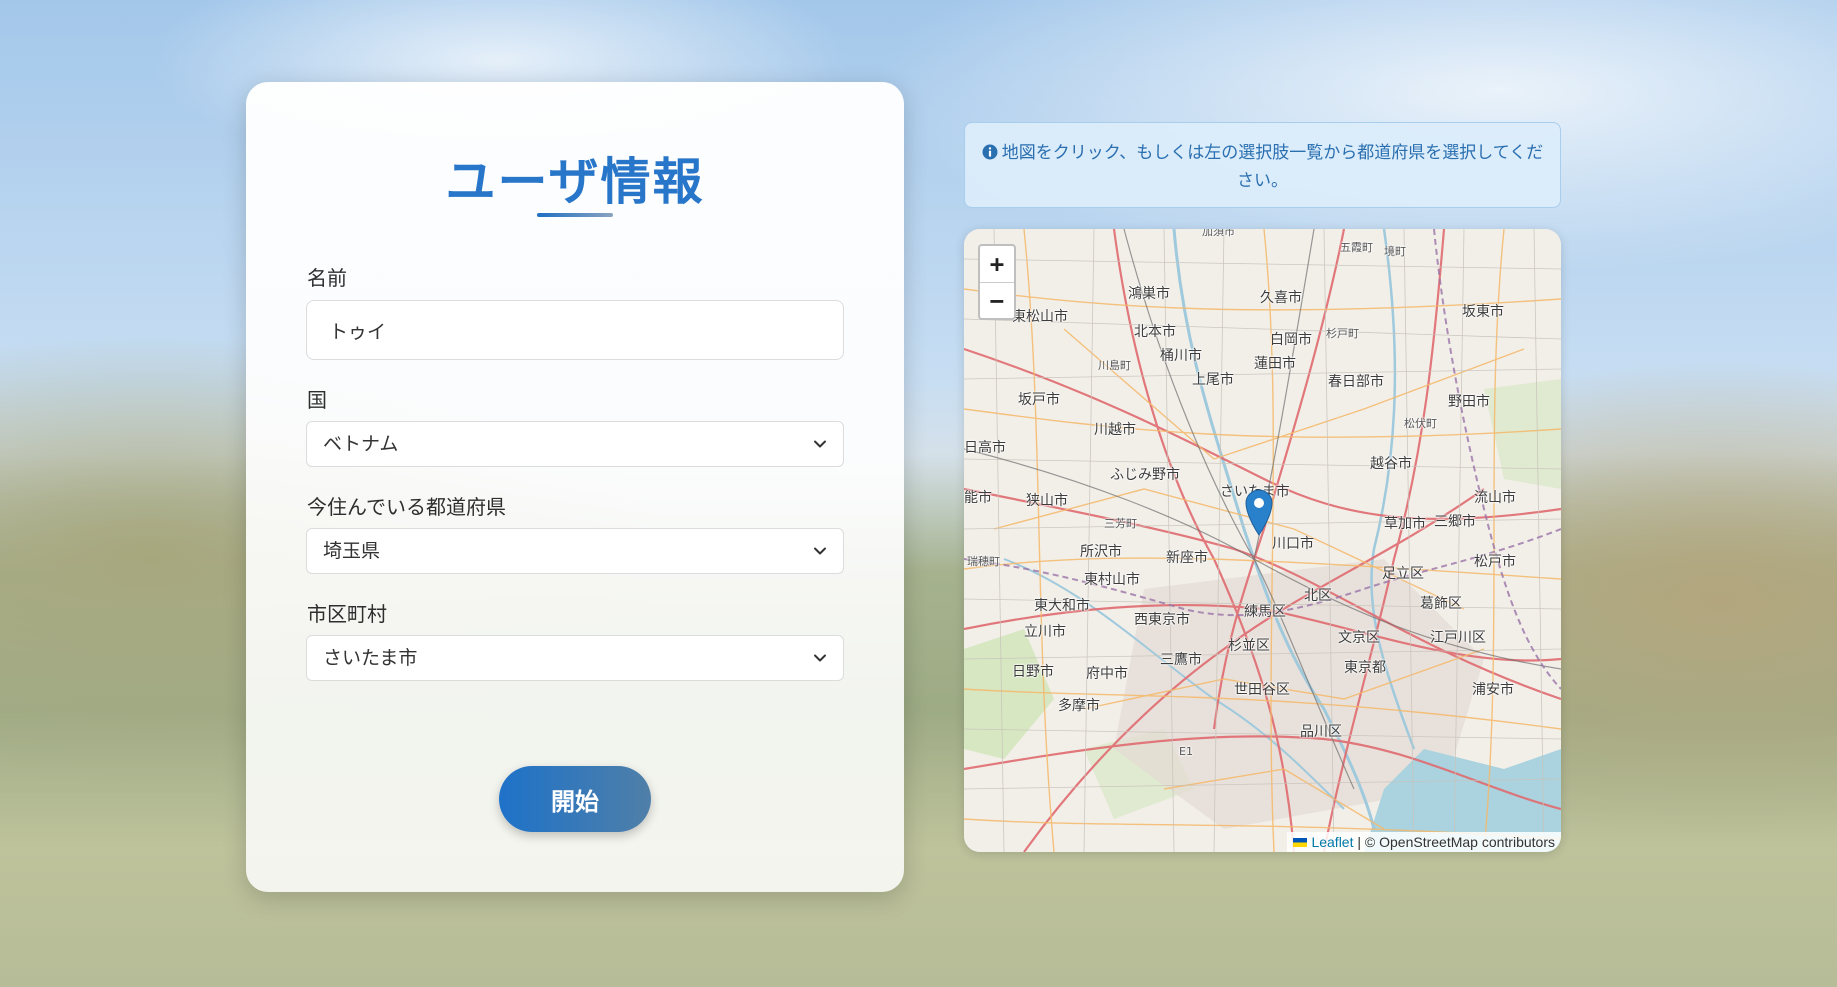  What do you see at coordinates (1272, 167) in the screenshot?
I see `info-text: 地図をクリック、もしくは左の選択肢一覧から都道府県を選択してください。` at bounding box center [1272, 167].